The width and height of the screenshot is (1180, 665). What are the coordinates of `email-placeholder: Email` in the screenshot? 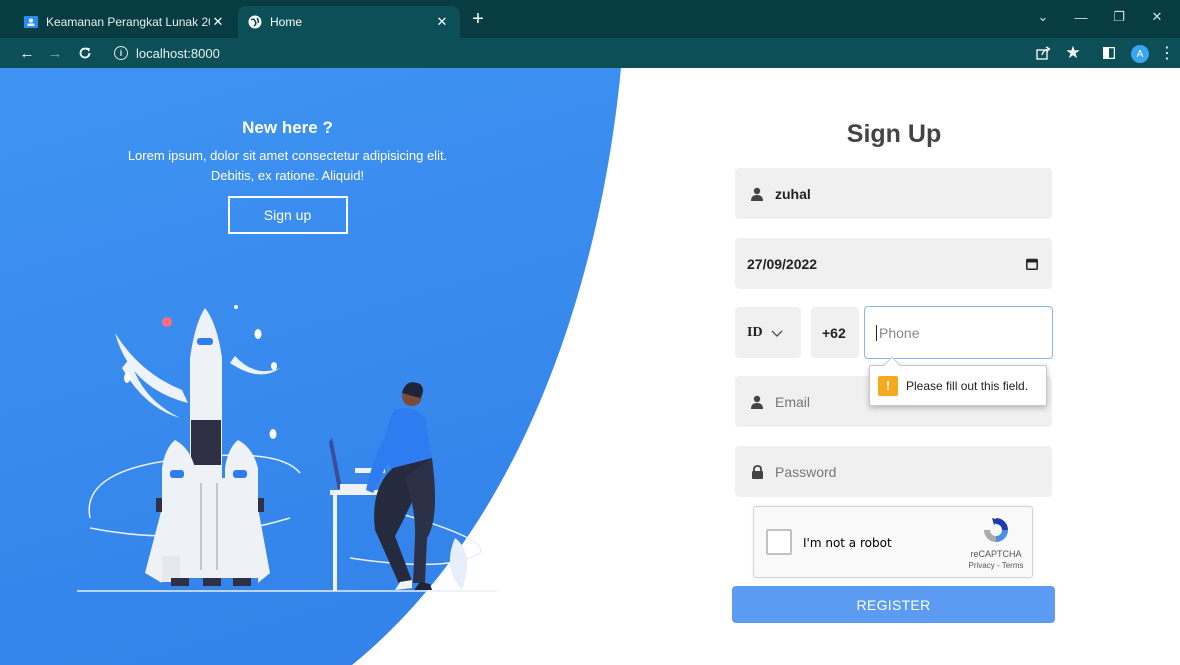 It's located at (793, 401).